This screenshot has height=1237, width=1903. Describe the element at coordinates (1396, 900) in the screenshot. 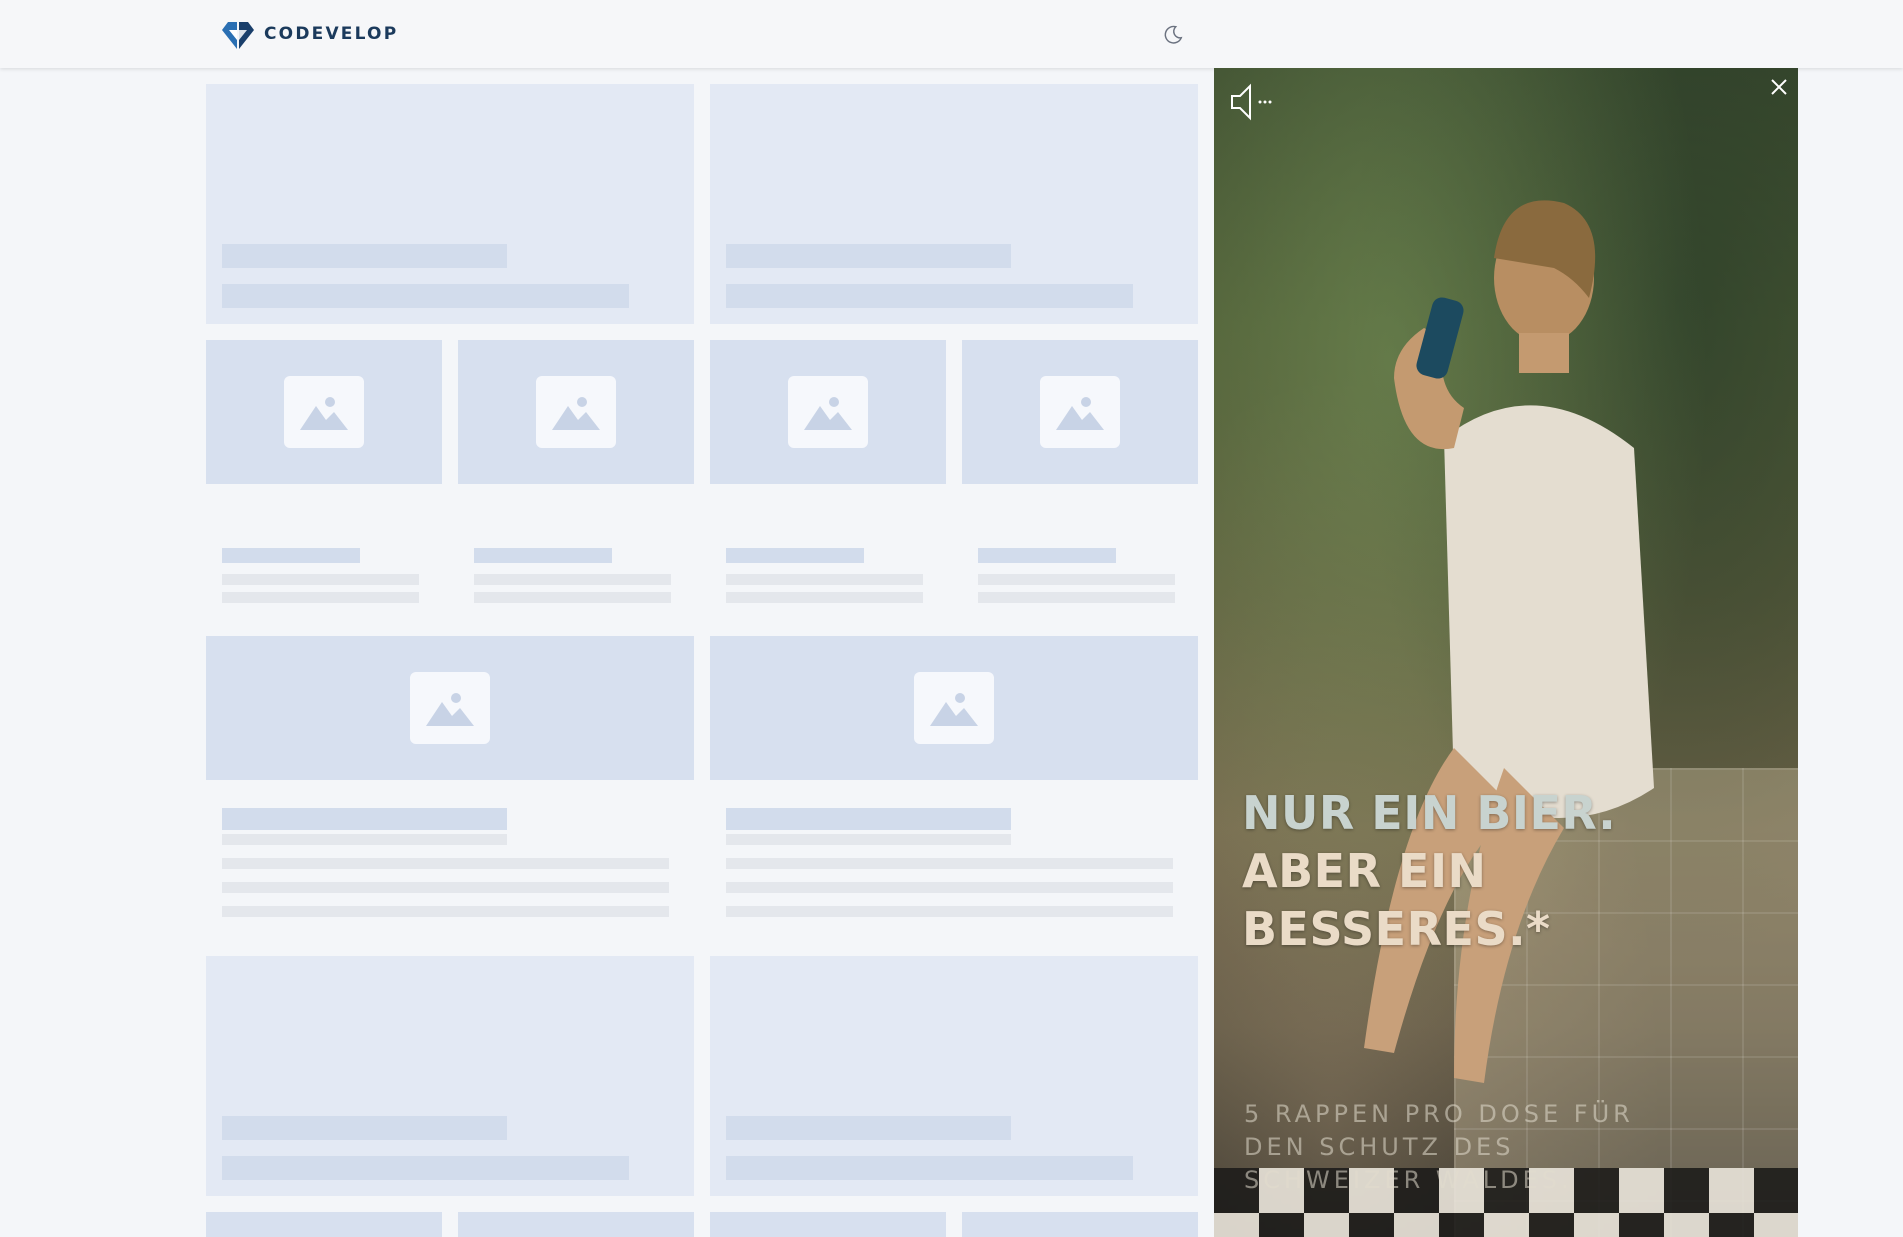

I see `ad-headline-line2: ABER EIN BESSERES.*` at that location.